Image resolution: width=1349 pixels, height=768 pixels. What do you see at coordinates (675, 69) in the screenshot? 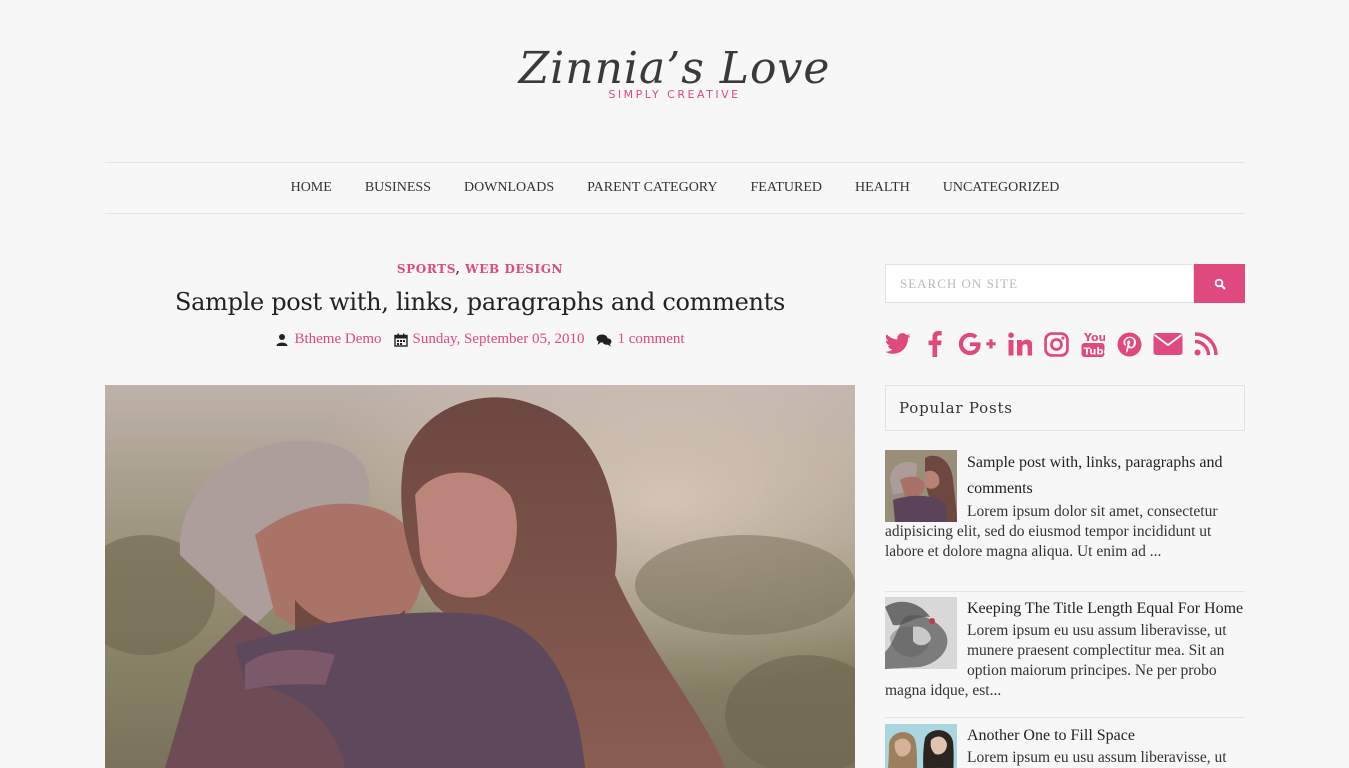
I see `site-title: Zinnia’s Love` at bounding box center [675, 69].